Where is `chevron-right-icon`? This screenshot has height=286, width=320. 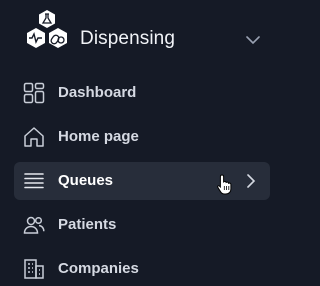
chevron-right-icon is located at coordinates (251, 181).